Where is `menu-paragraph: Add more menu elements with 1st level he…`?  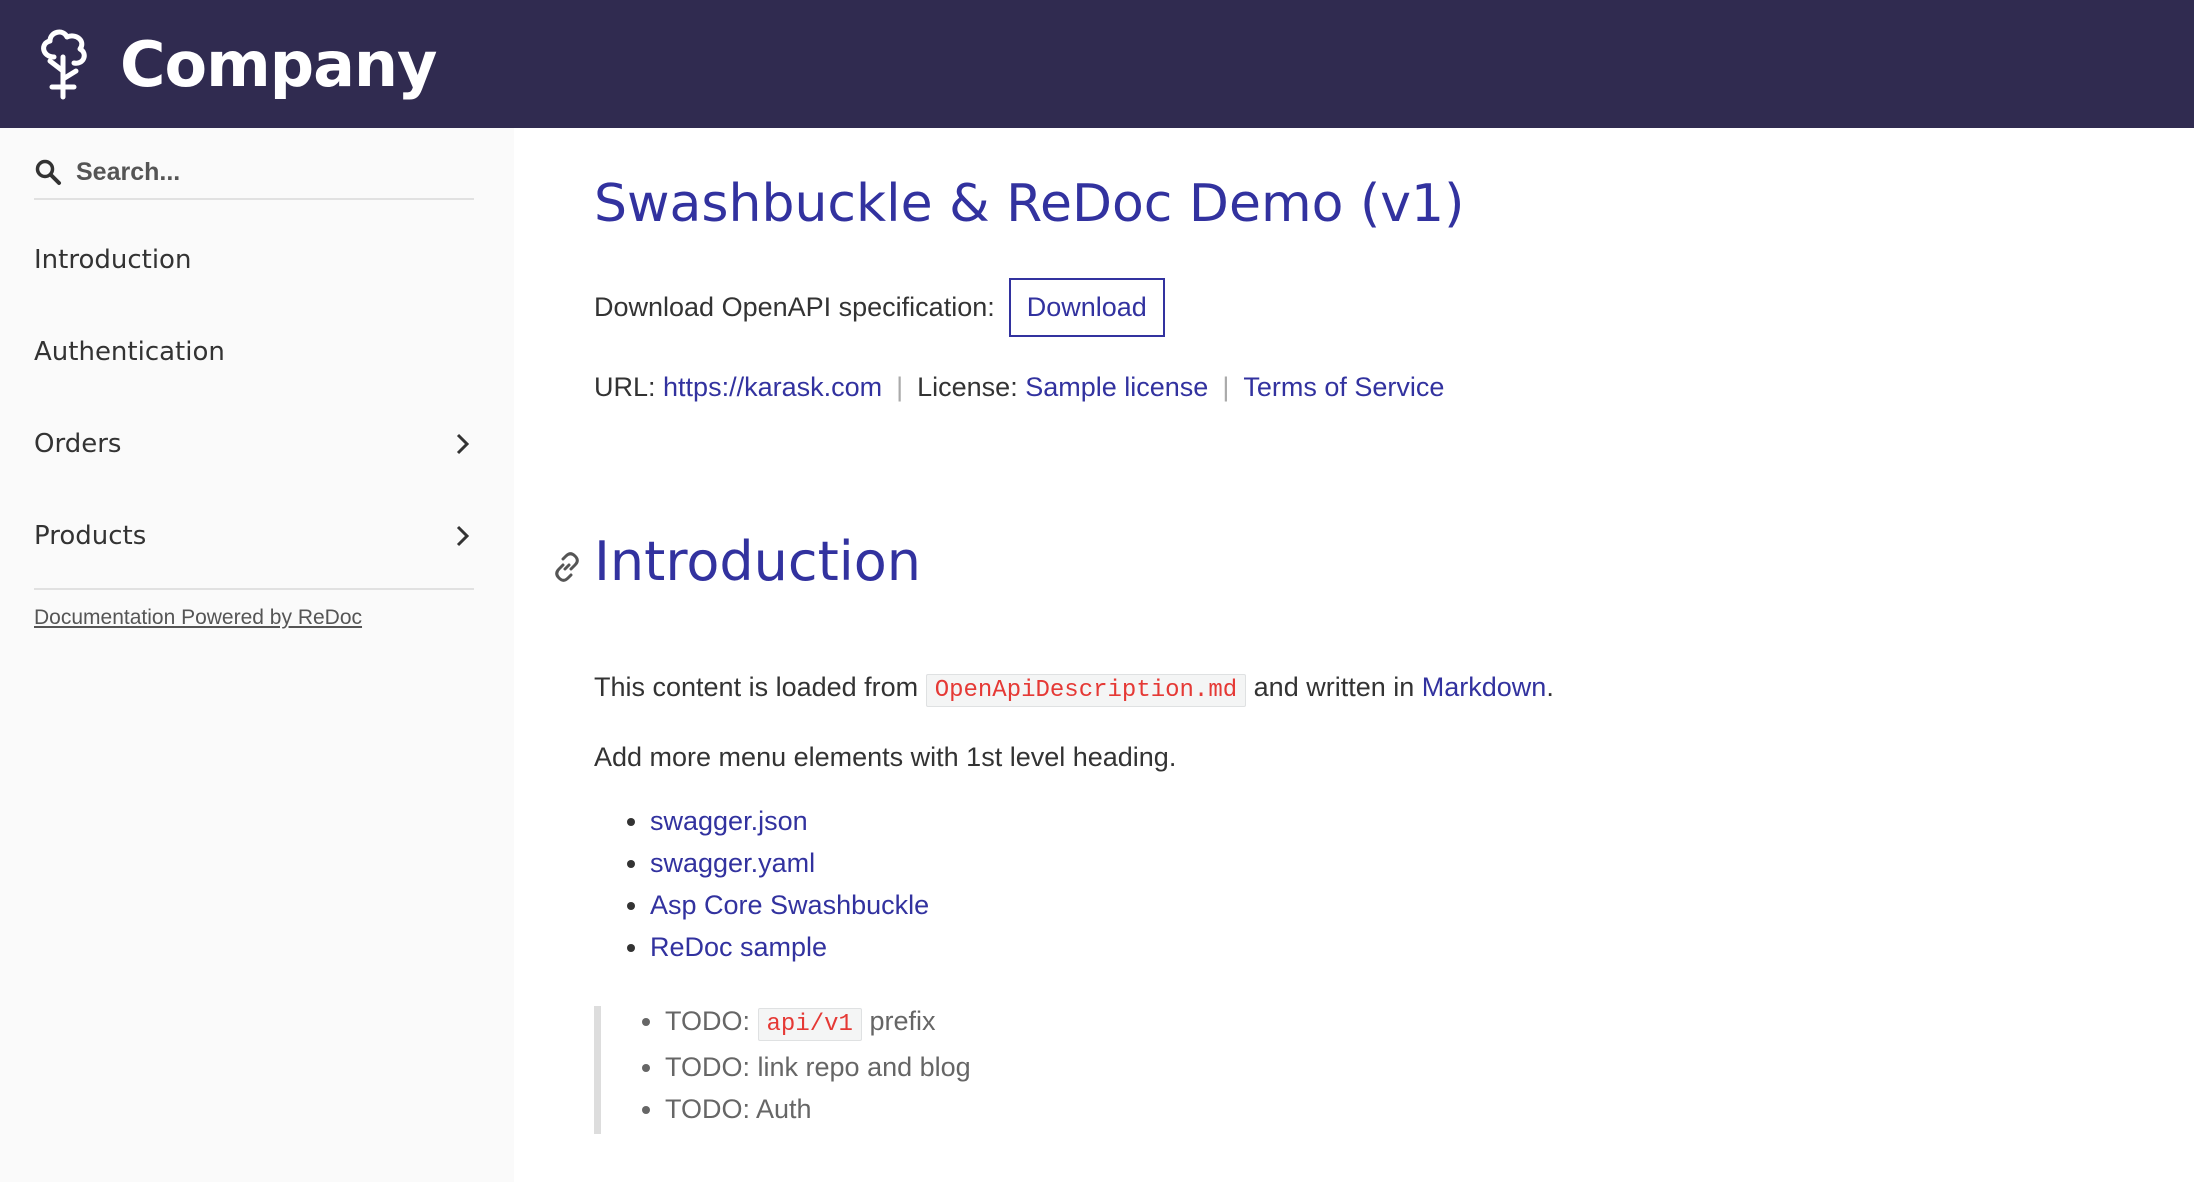
menu-paragraph: Add more menu elements with 1st level he… is located at coordinates (885, 757).